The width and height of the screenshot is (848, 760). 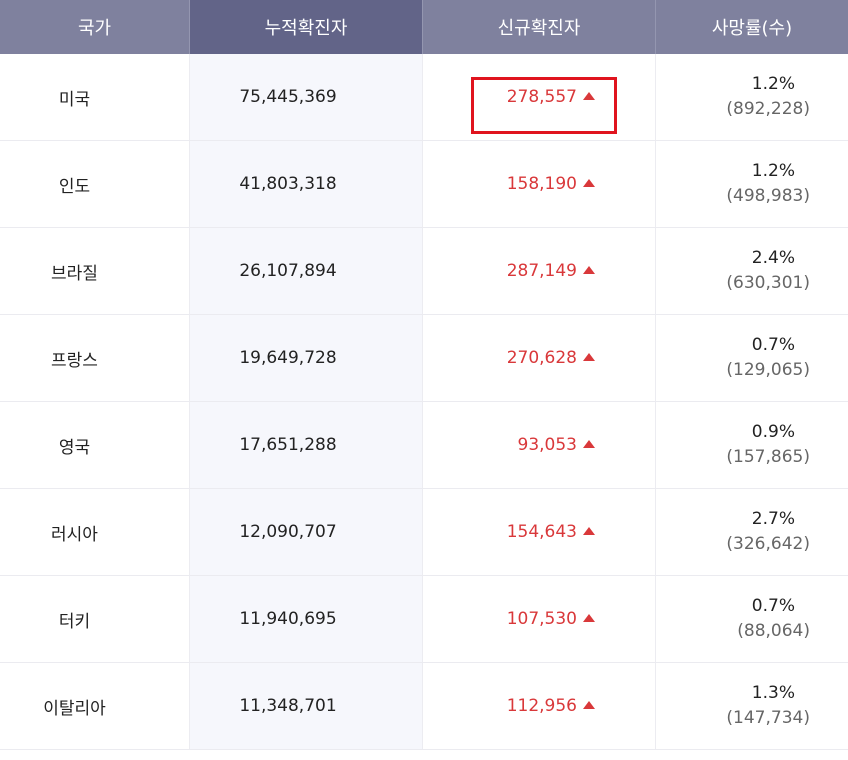 I want to click on country-name: 러시아, so click(x=74, y=534).